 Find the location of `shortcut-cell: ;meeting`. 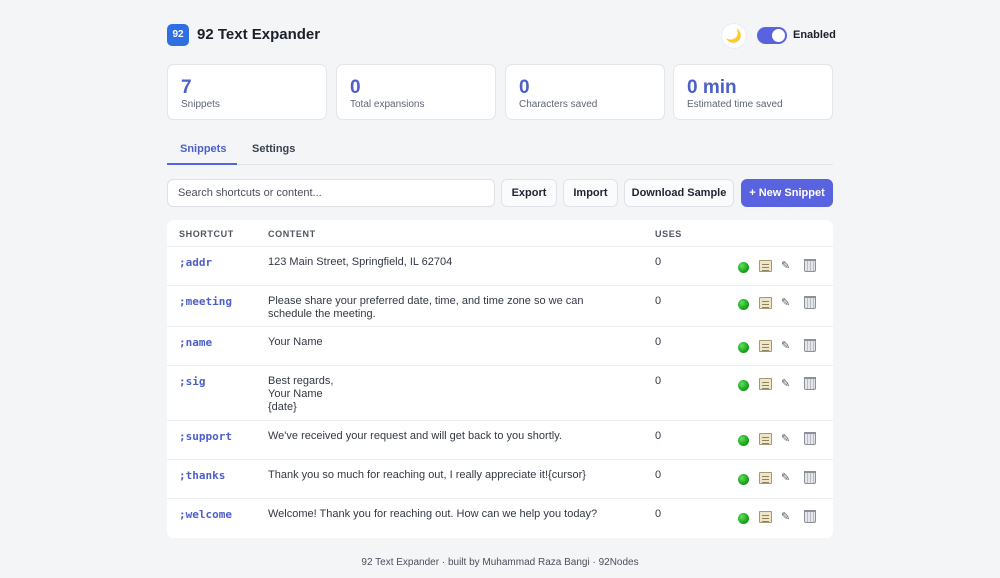

shortcut-cell: ;meeting is located at coordinates (205, 301).